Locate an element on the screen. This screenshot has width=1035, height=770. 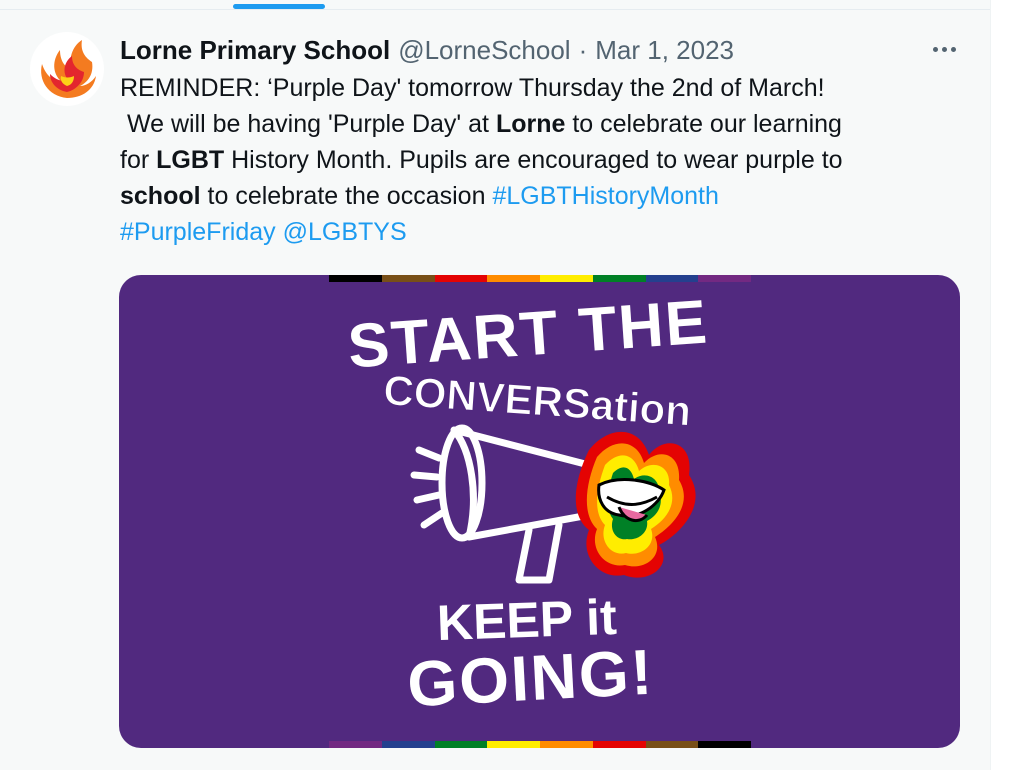
text-segment: to celebrate the occasion is located at coordinates (346, 196).